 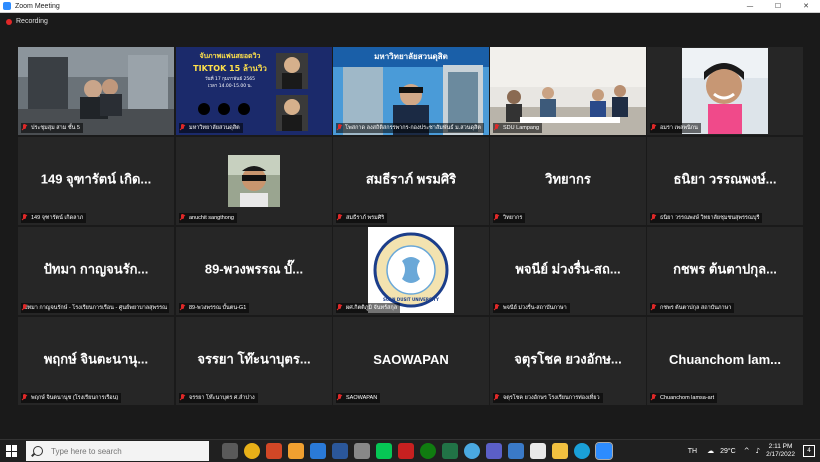 What do you see at coordinates (372, 308) in the screenshot?
I see `participant-name: ผศ.กิตติภูมิ จันทร์สกุล` at bounding box center [372, 308].